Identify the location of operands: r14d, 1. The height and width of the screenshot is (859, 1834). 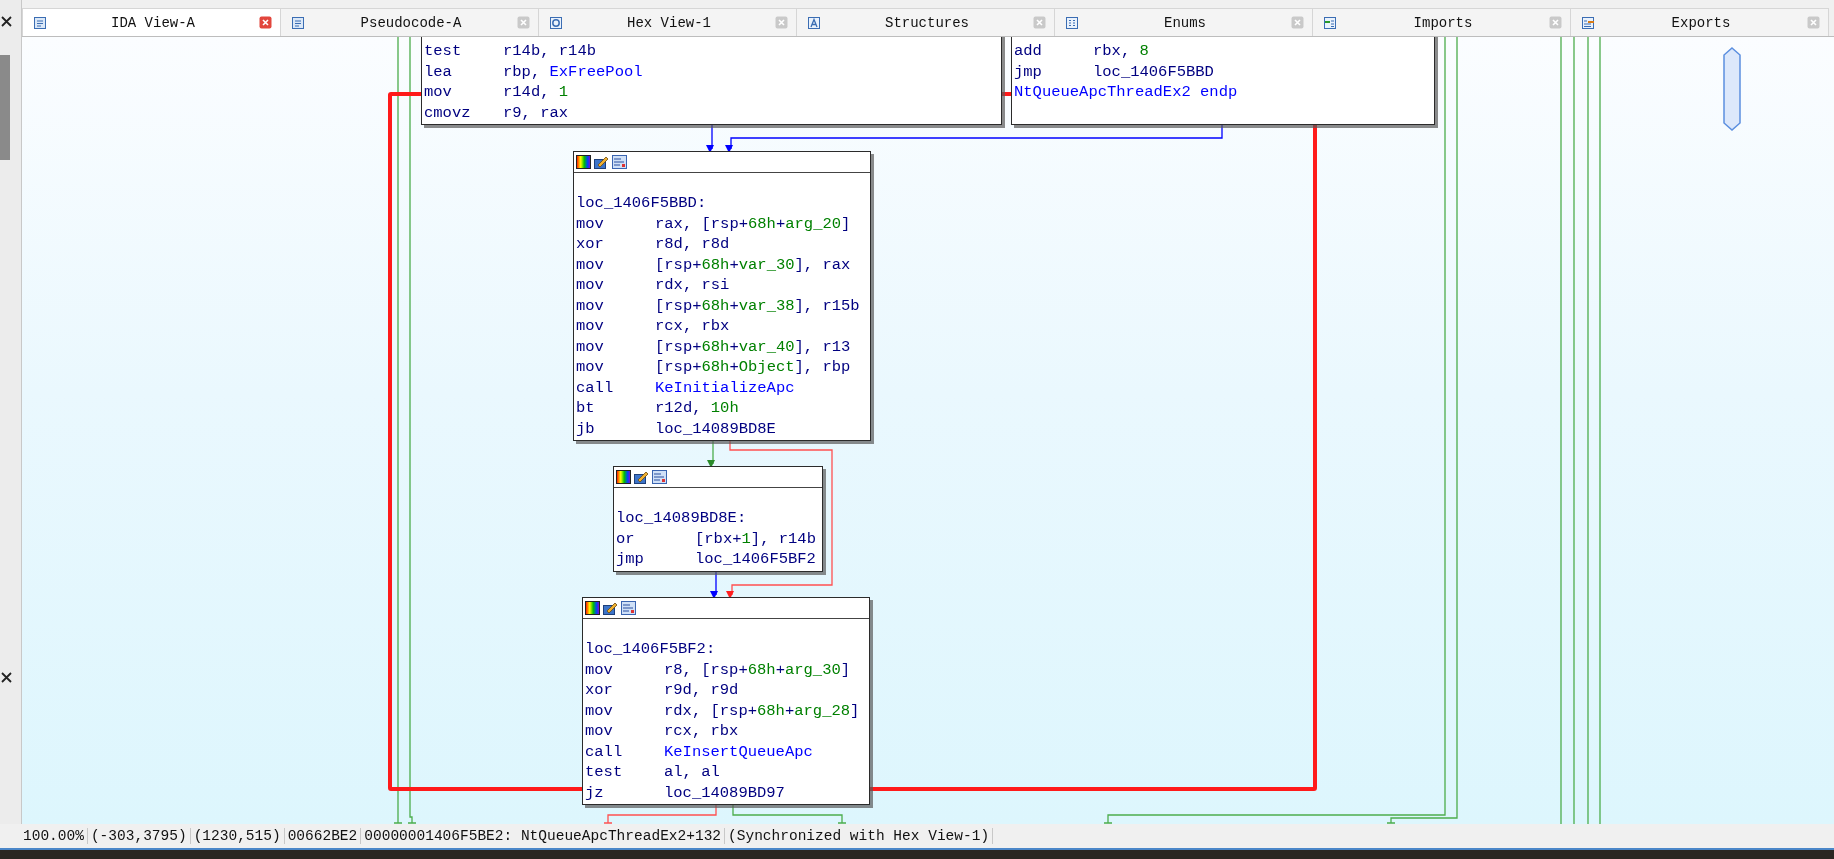
(536, 92).